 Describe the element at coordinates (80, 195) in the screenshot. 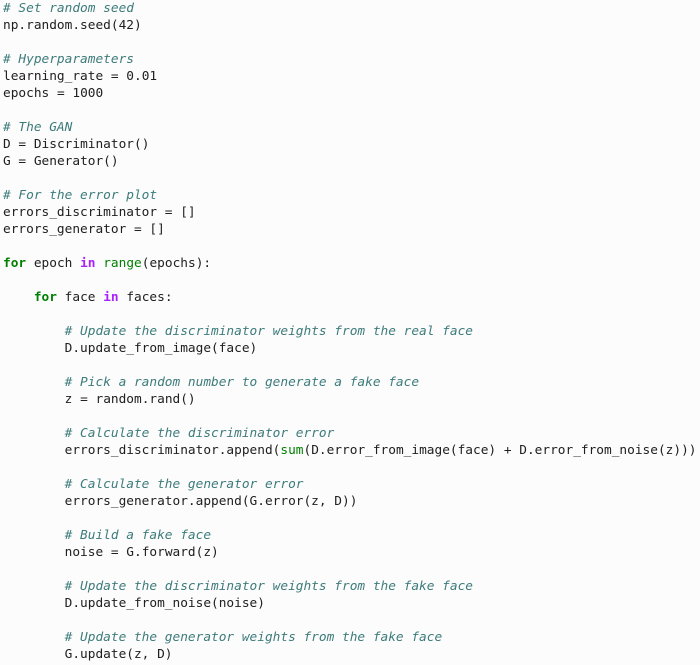

I see `code-token-c: # For the error plot` at that location.